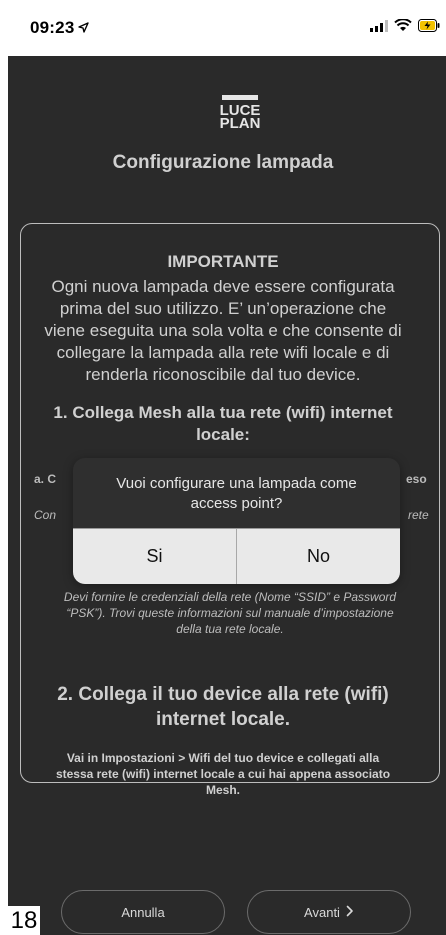 This screenshot has width=446, height=935. Describe the element at coordinates (154, 556) in the screenshot. I see `dialog-yes-button: Si` at that location.